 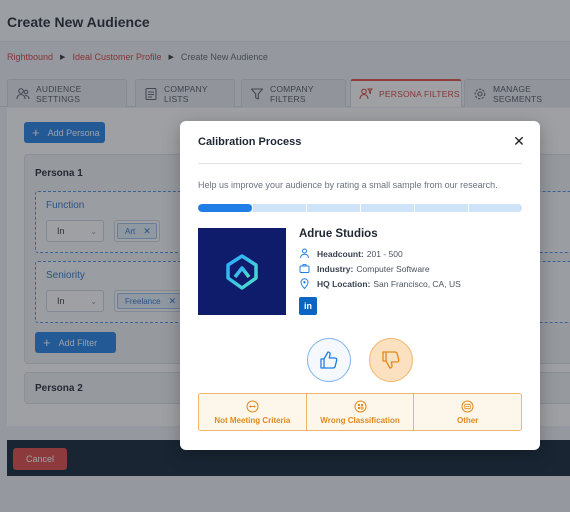 What do you see at coordinates (360, 406) in the screenshot?
I see `classification-icon` at bounding box center [360, 406].